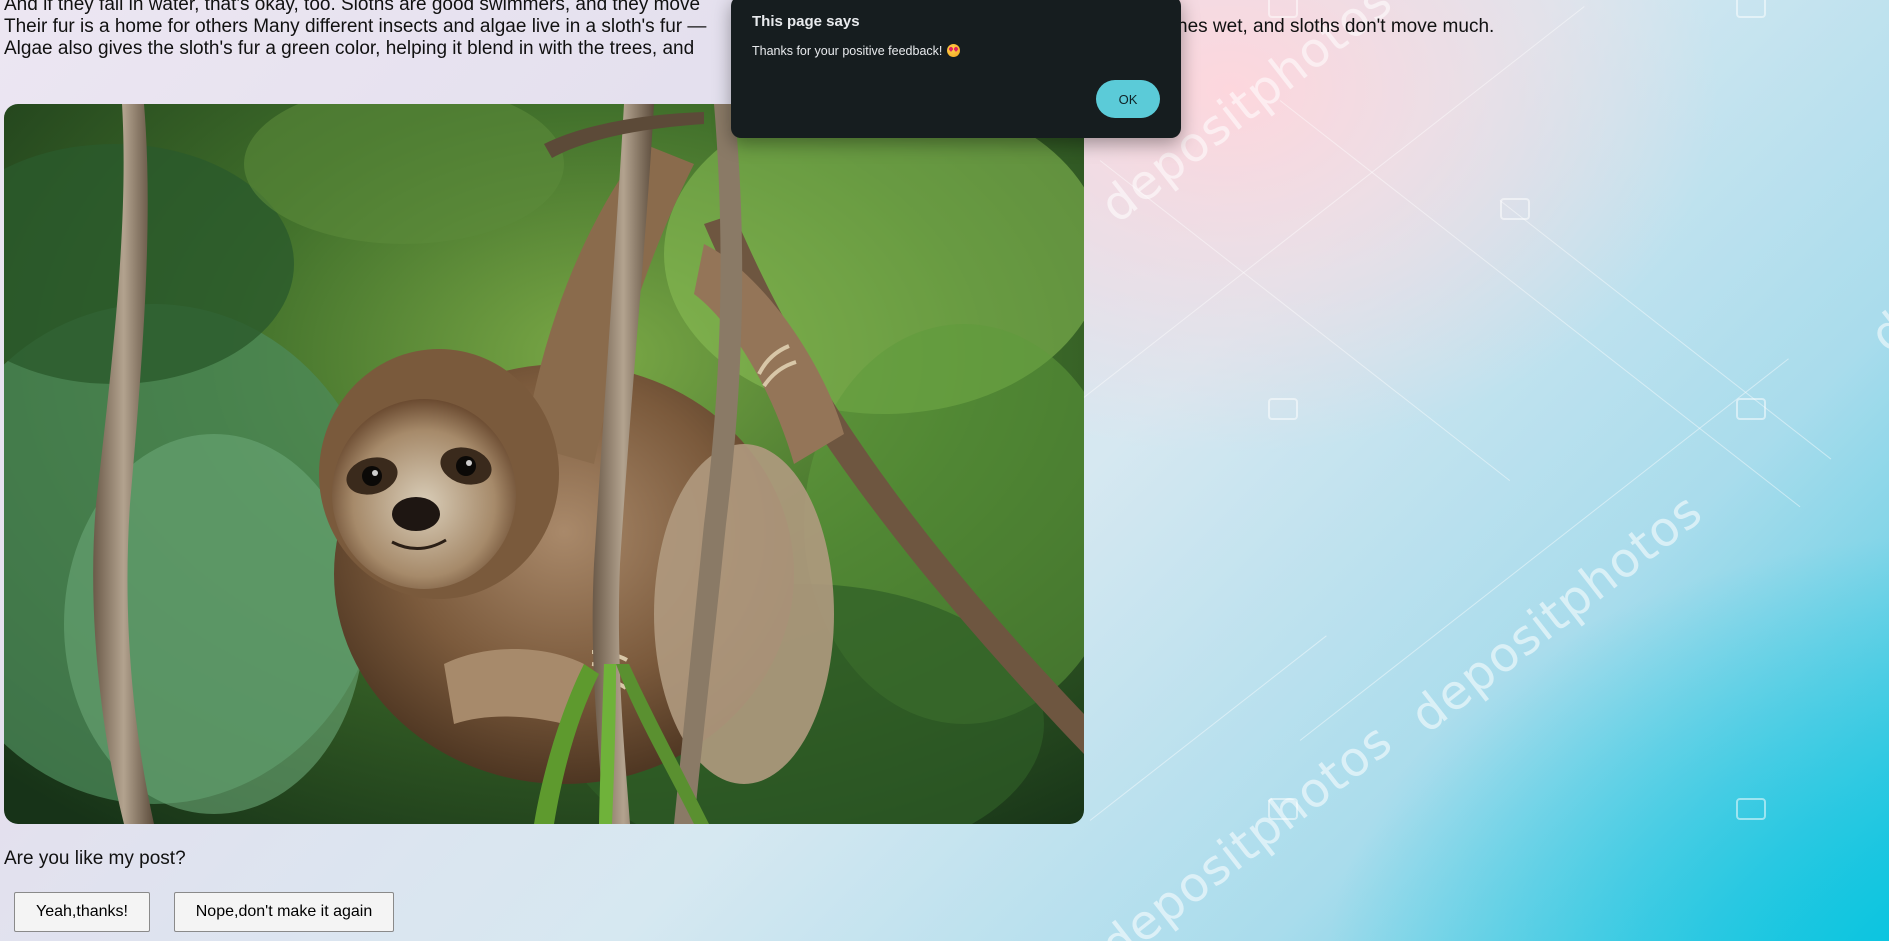  What do you see at coordinates (806, 21) in the screenshot?
I see `dialog-title: This page says` at bounding box center [806, 21].